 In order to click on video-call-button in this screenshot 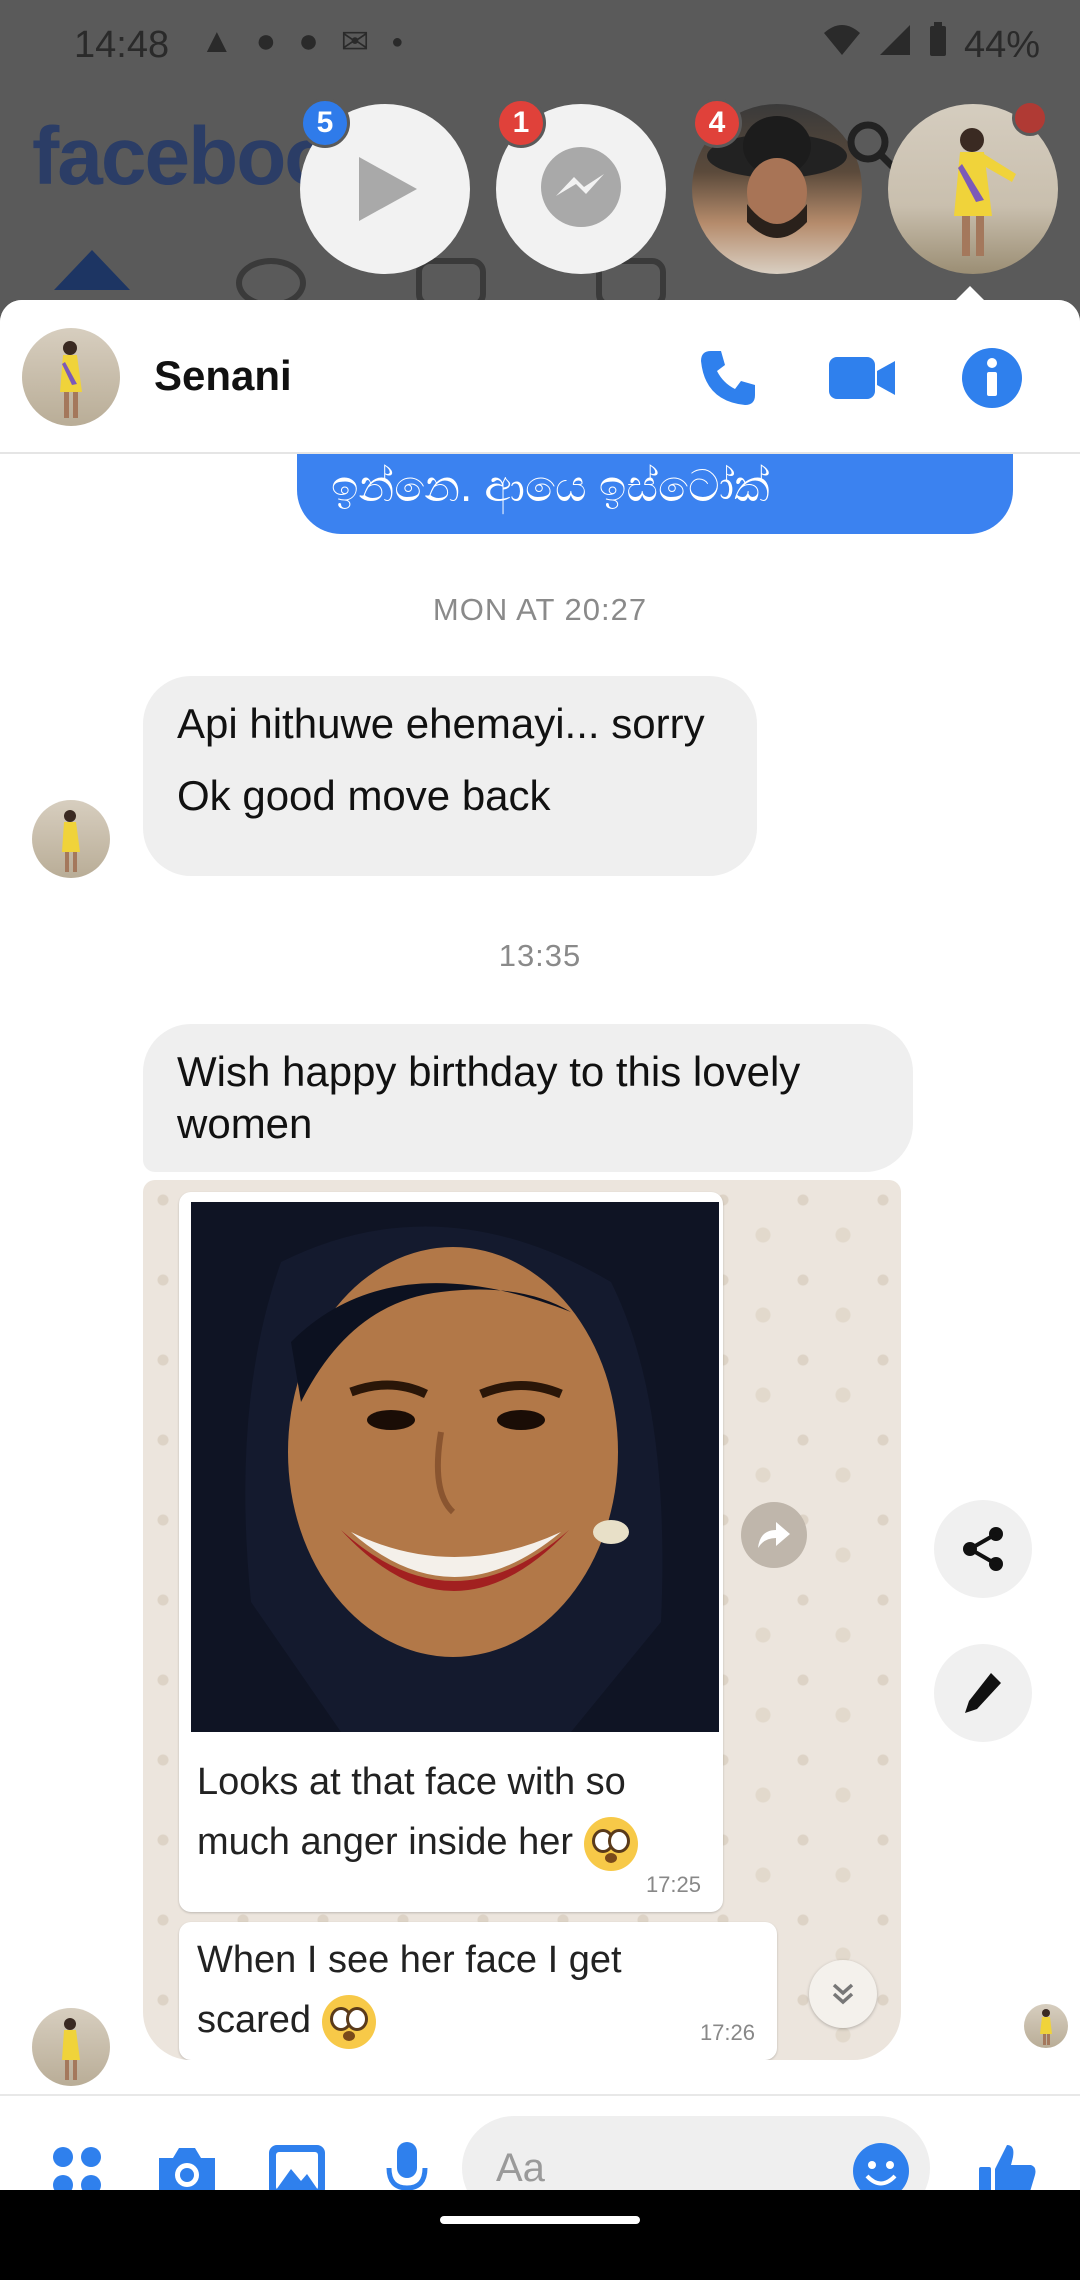, I will do `click(862, 378)`.